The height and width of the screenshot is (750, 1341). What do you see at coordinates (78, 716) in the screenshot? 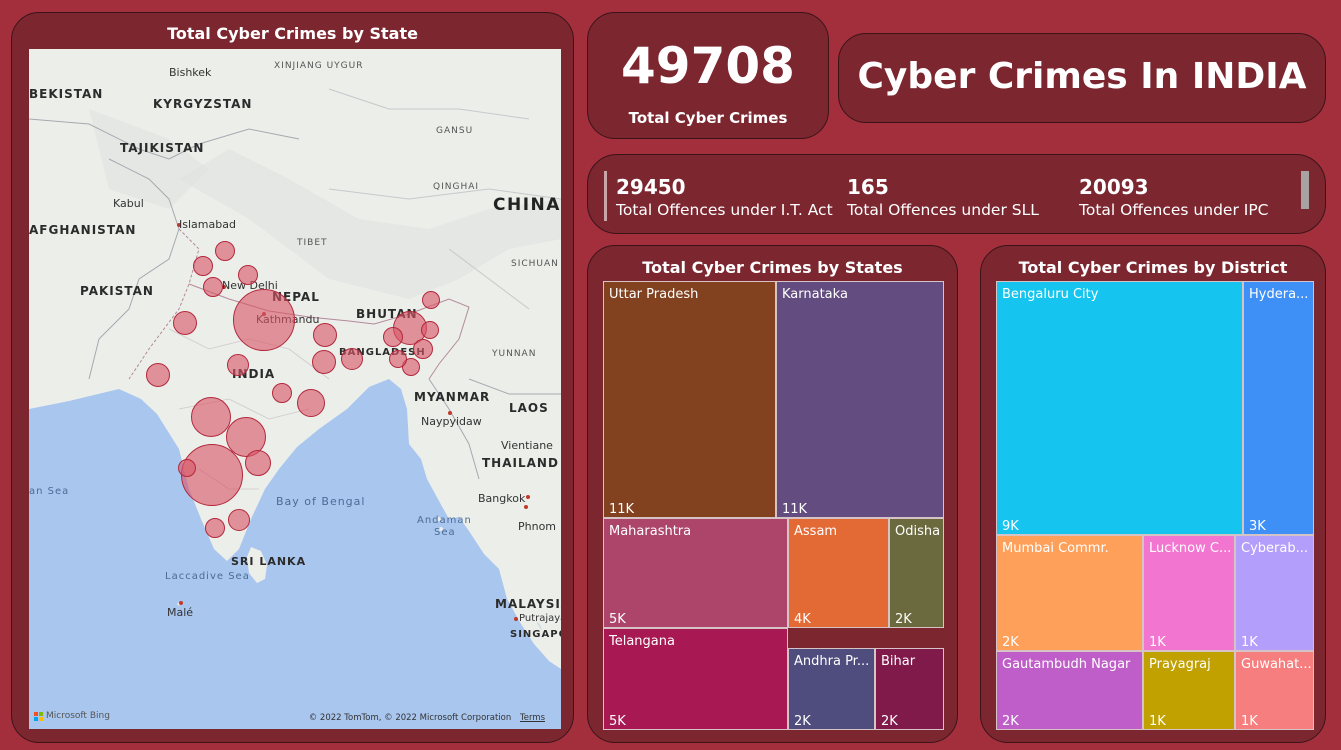
I see `bing-label: Microsoft Bing` at bounding box center [78, 716].